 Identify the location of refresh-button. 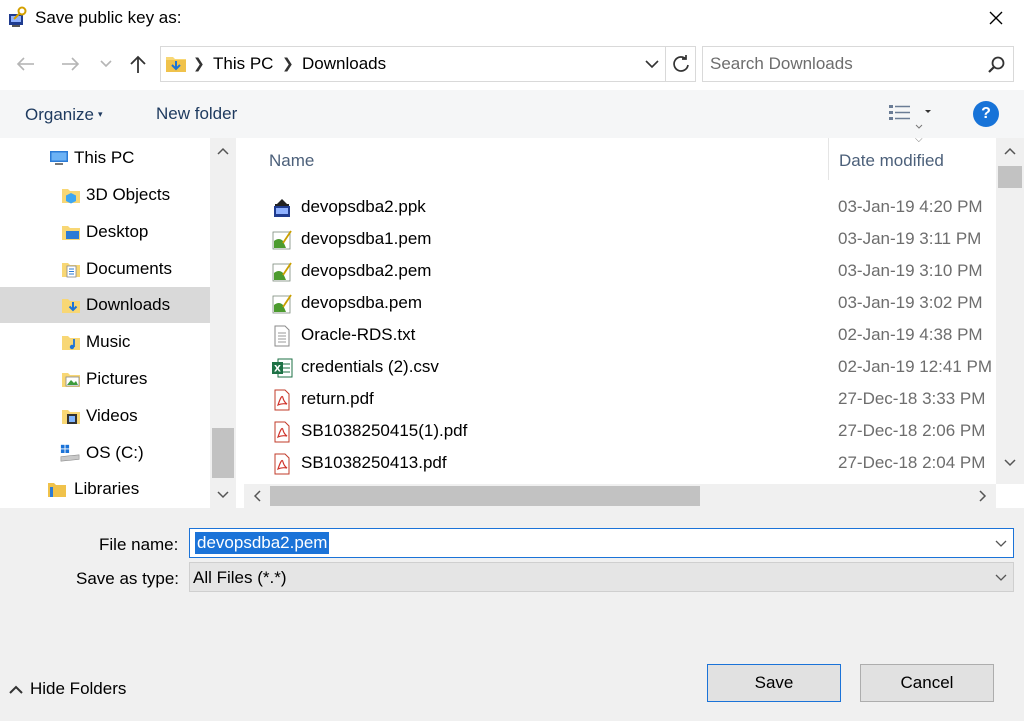
(681, 64).